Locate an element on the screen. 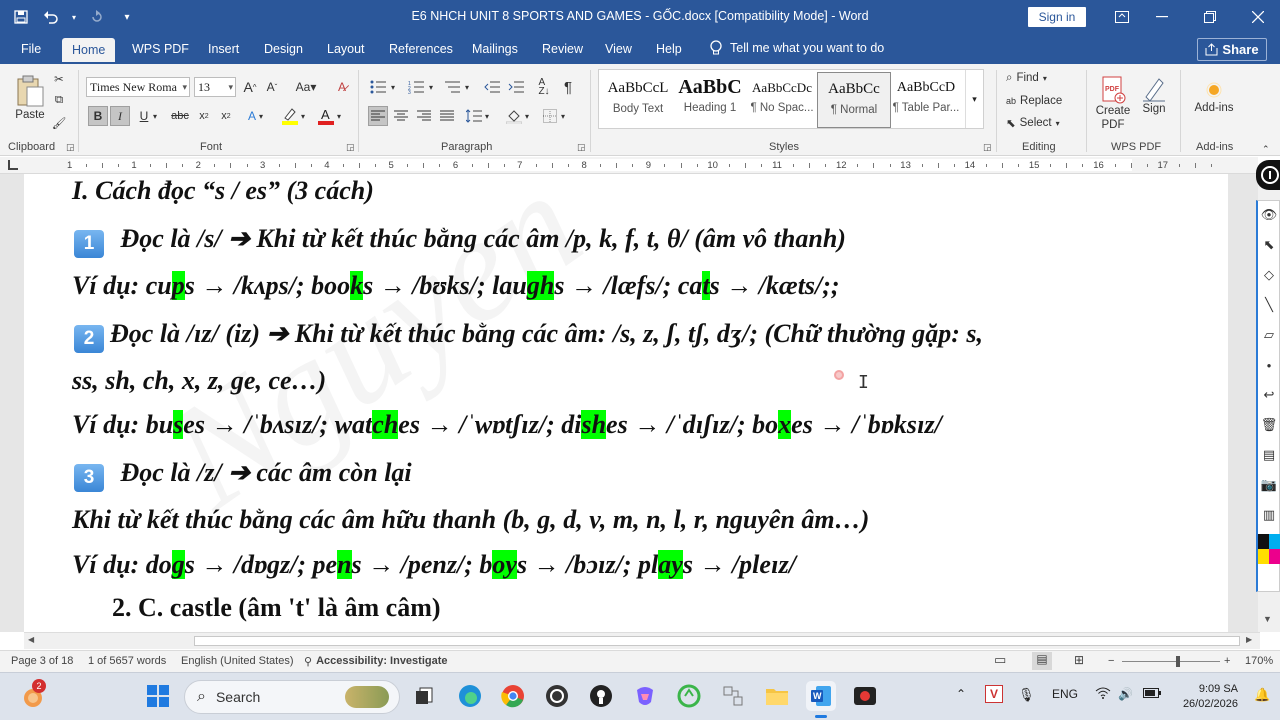 This screenshot has width=1280, height=720. tab-layout: Layout is located at coordinates (346, 52).